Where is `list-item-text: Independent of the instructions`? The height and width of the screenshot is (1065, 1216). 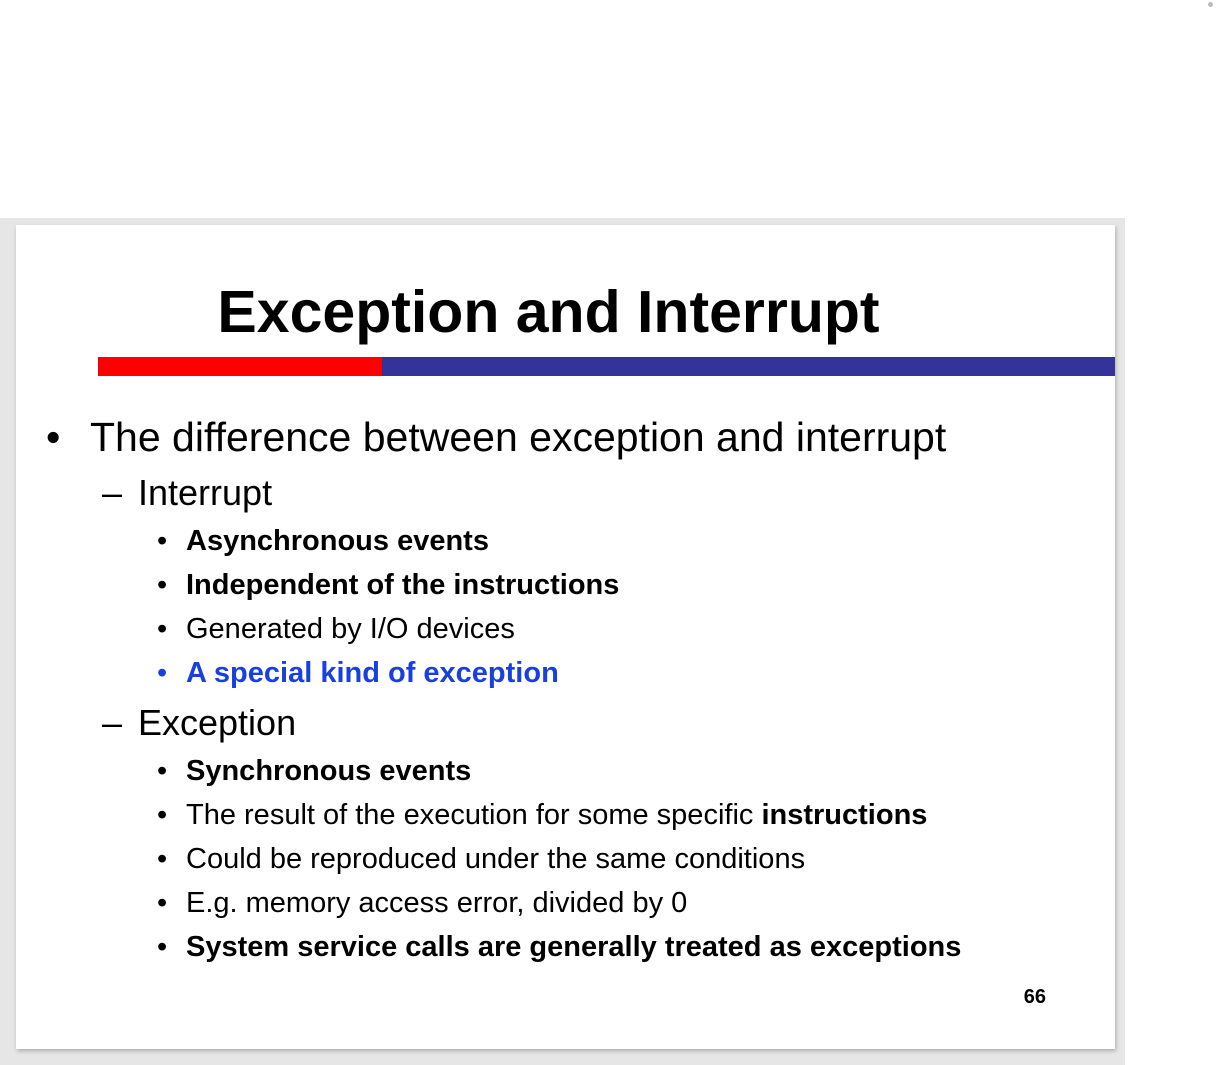 list-item-text: Independent of the instructions is located at coordinates (403, 585).